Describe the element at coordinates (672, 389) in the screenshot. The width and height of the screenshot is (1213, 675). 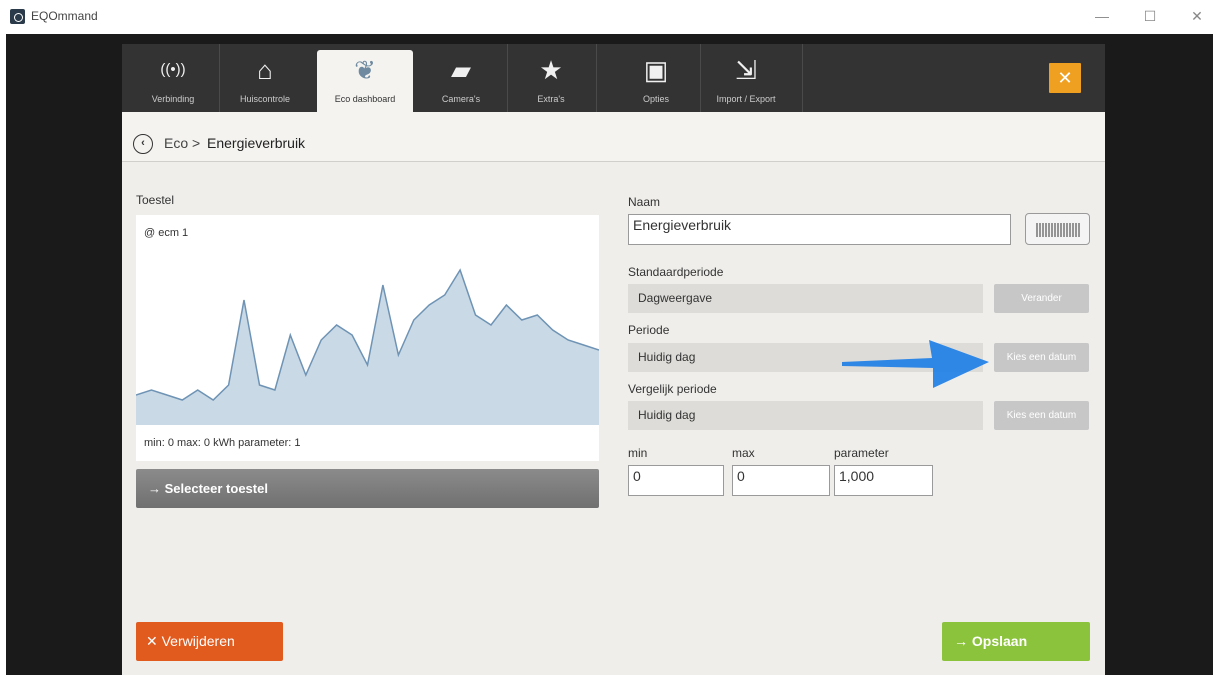
I see `compare-period-label: Vergelijk periode` at that location.